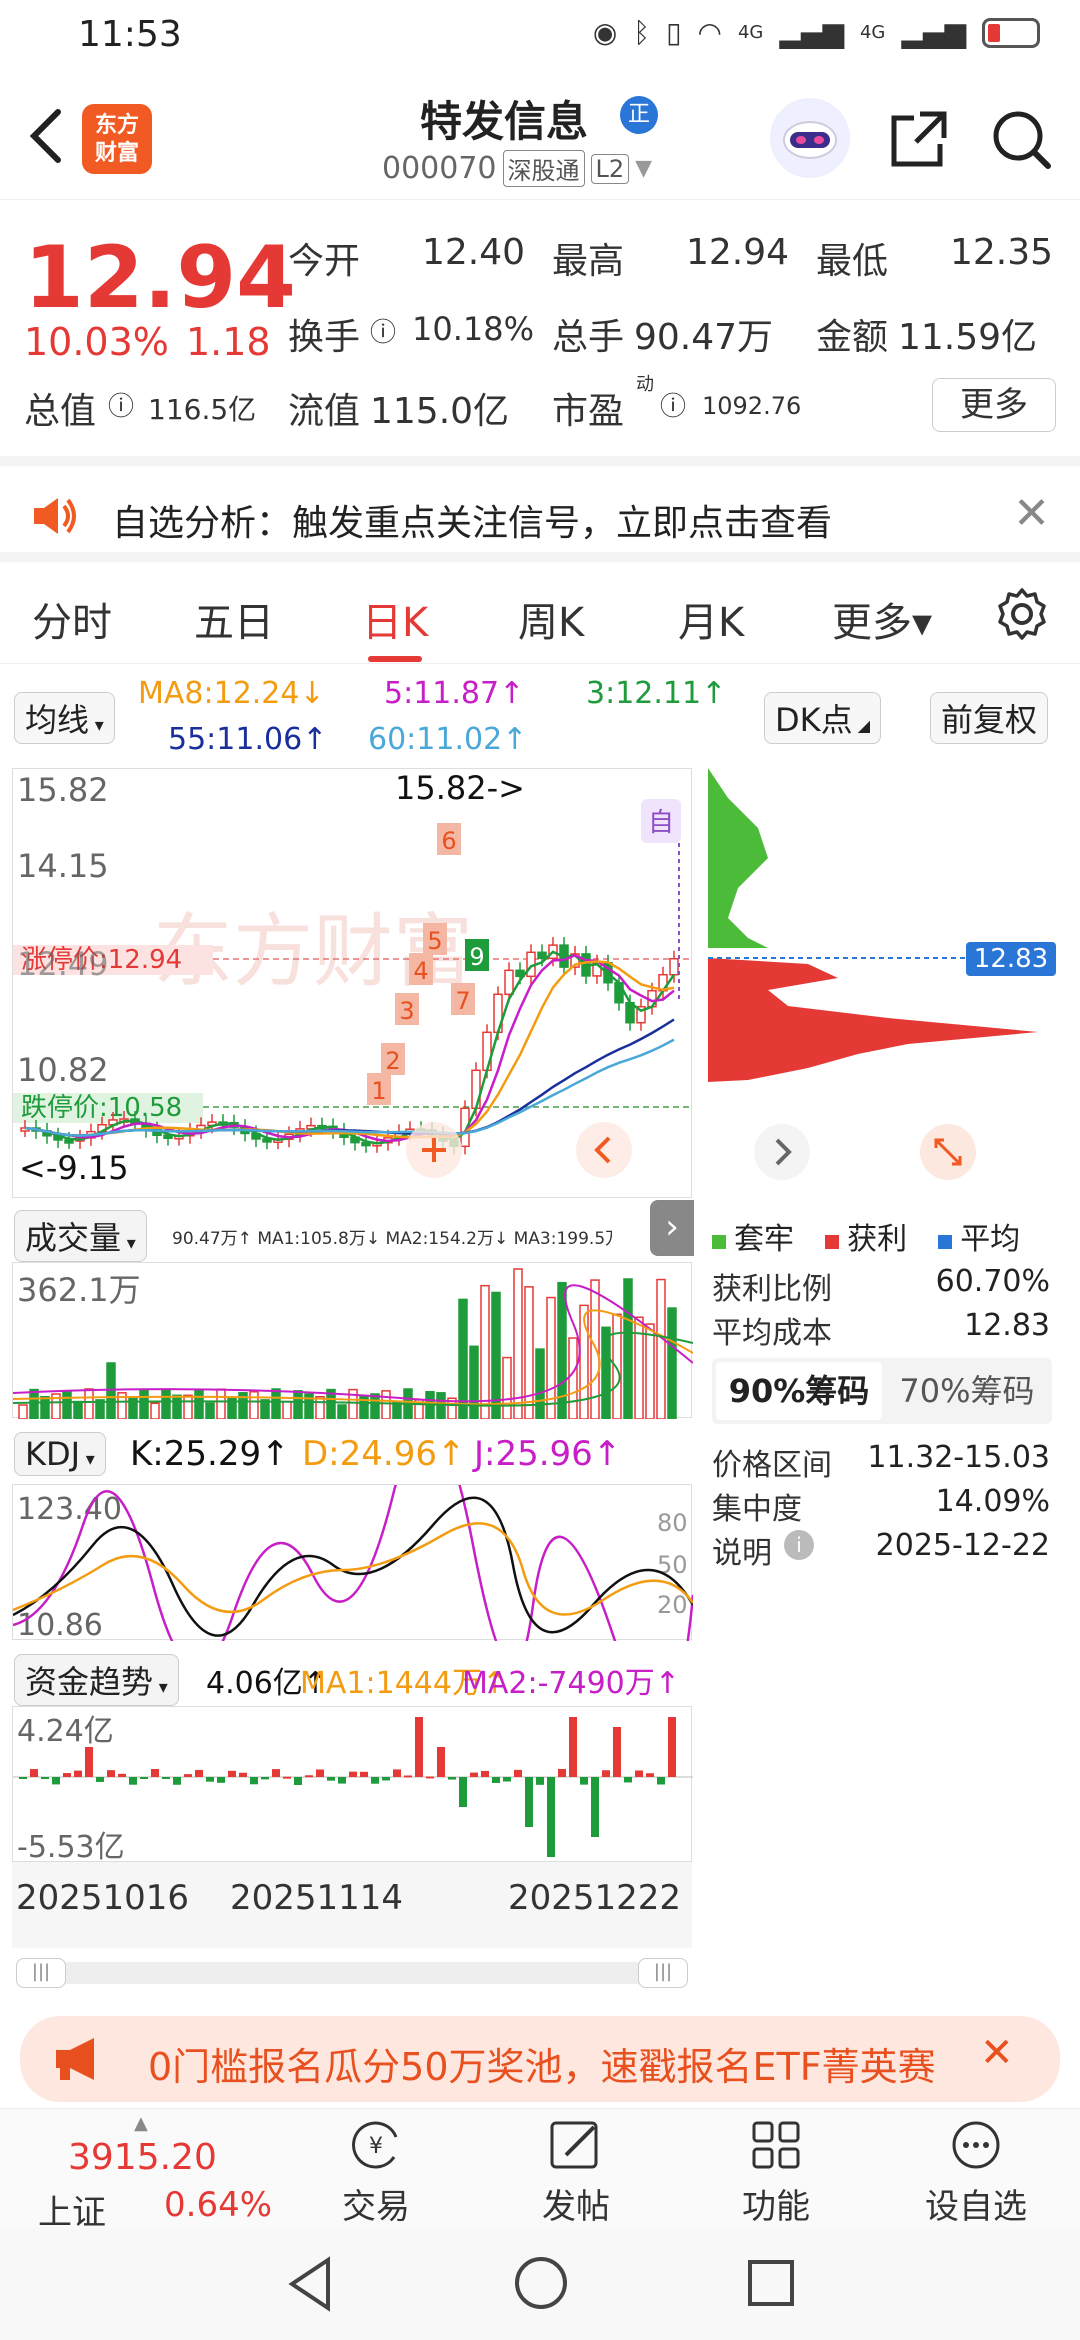 Image resolution: width=1080 pixels, height=2340 pixels. What do you see at coordinates (976, 2168) in the screenshot?
I see `nav-watchlist: 设自选` at bounding box center [976, 2168].